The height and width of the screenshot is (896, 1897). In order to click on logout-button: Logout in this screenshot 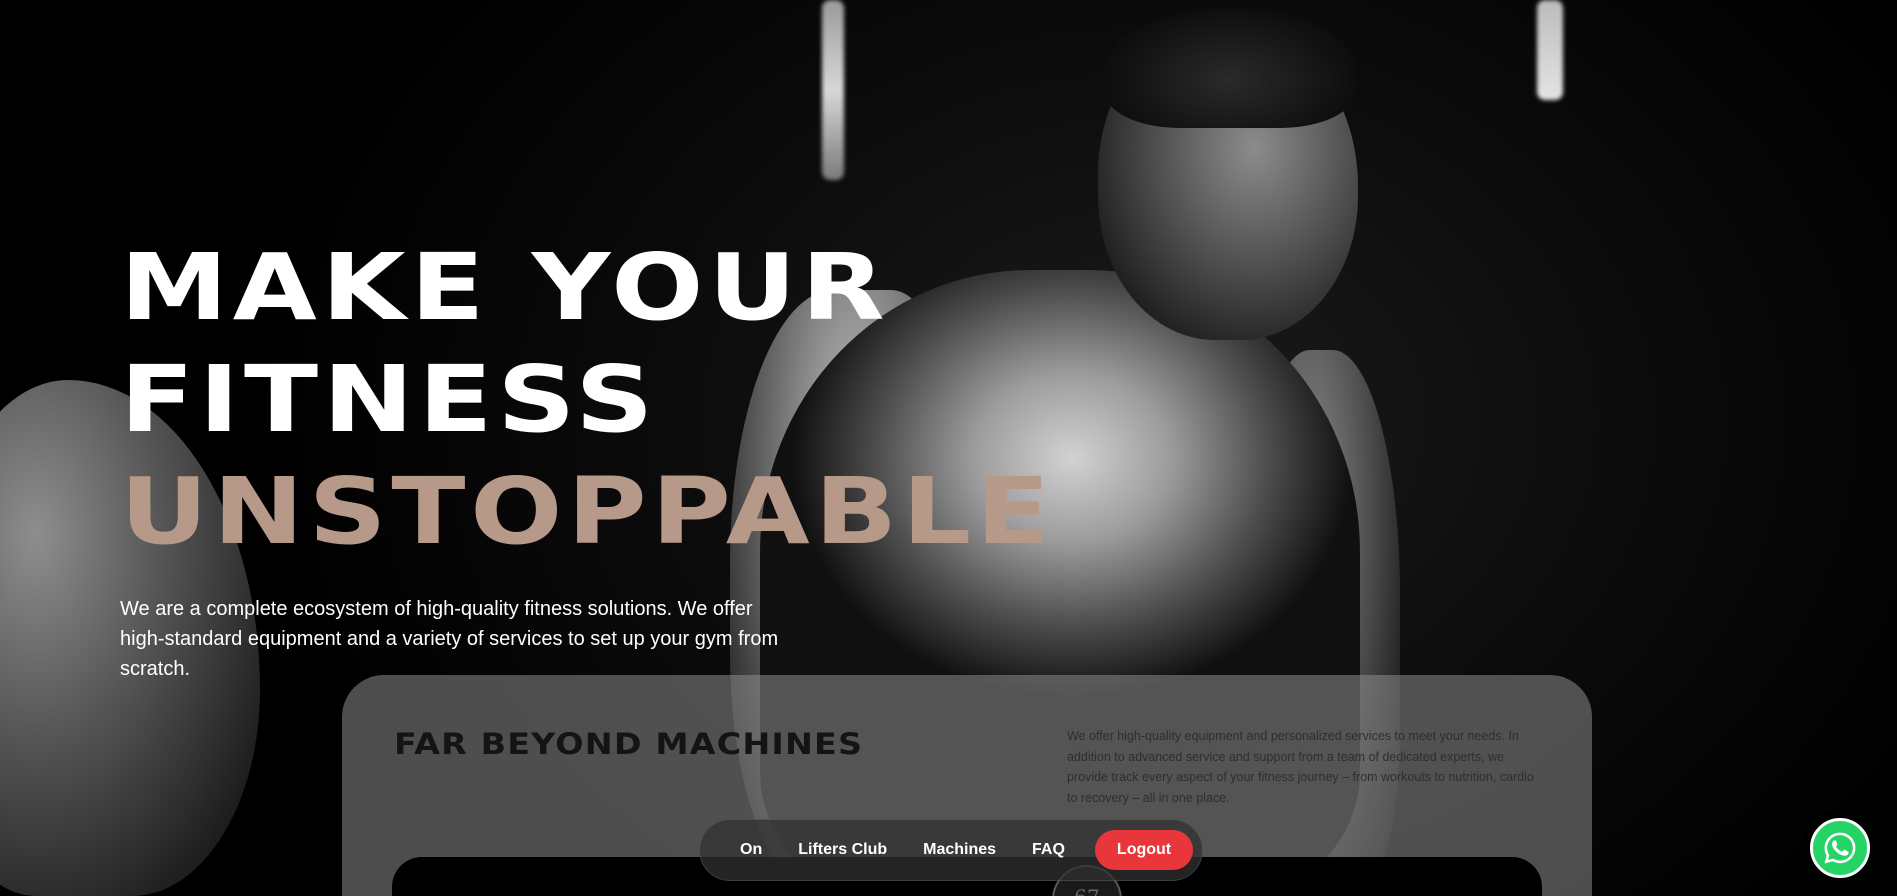, I will do `click(1144, 850)`.